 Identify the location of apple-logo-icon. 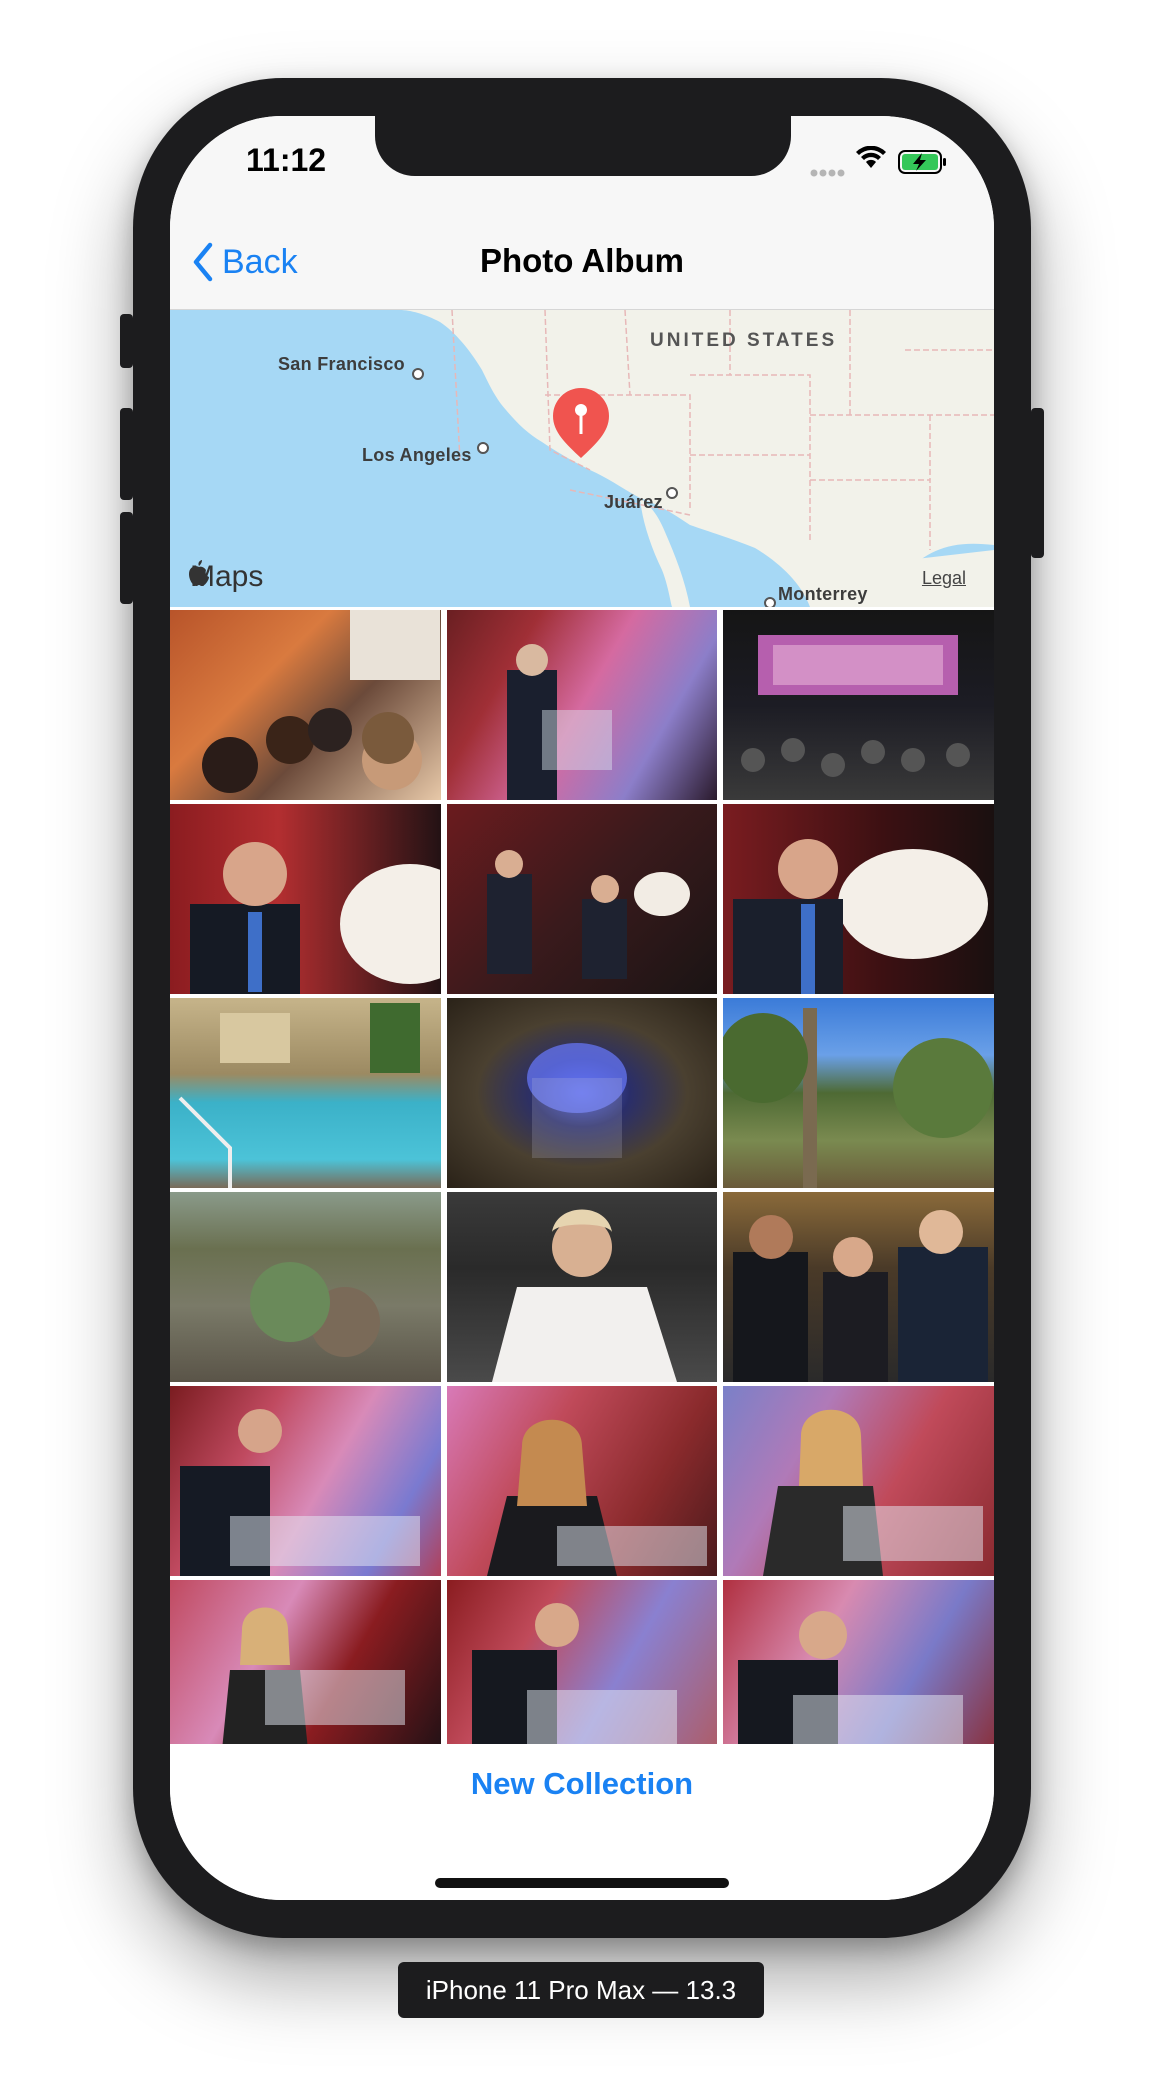
(199, 573).